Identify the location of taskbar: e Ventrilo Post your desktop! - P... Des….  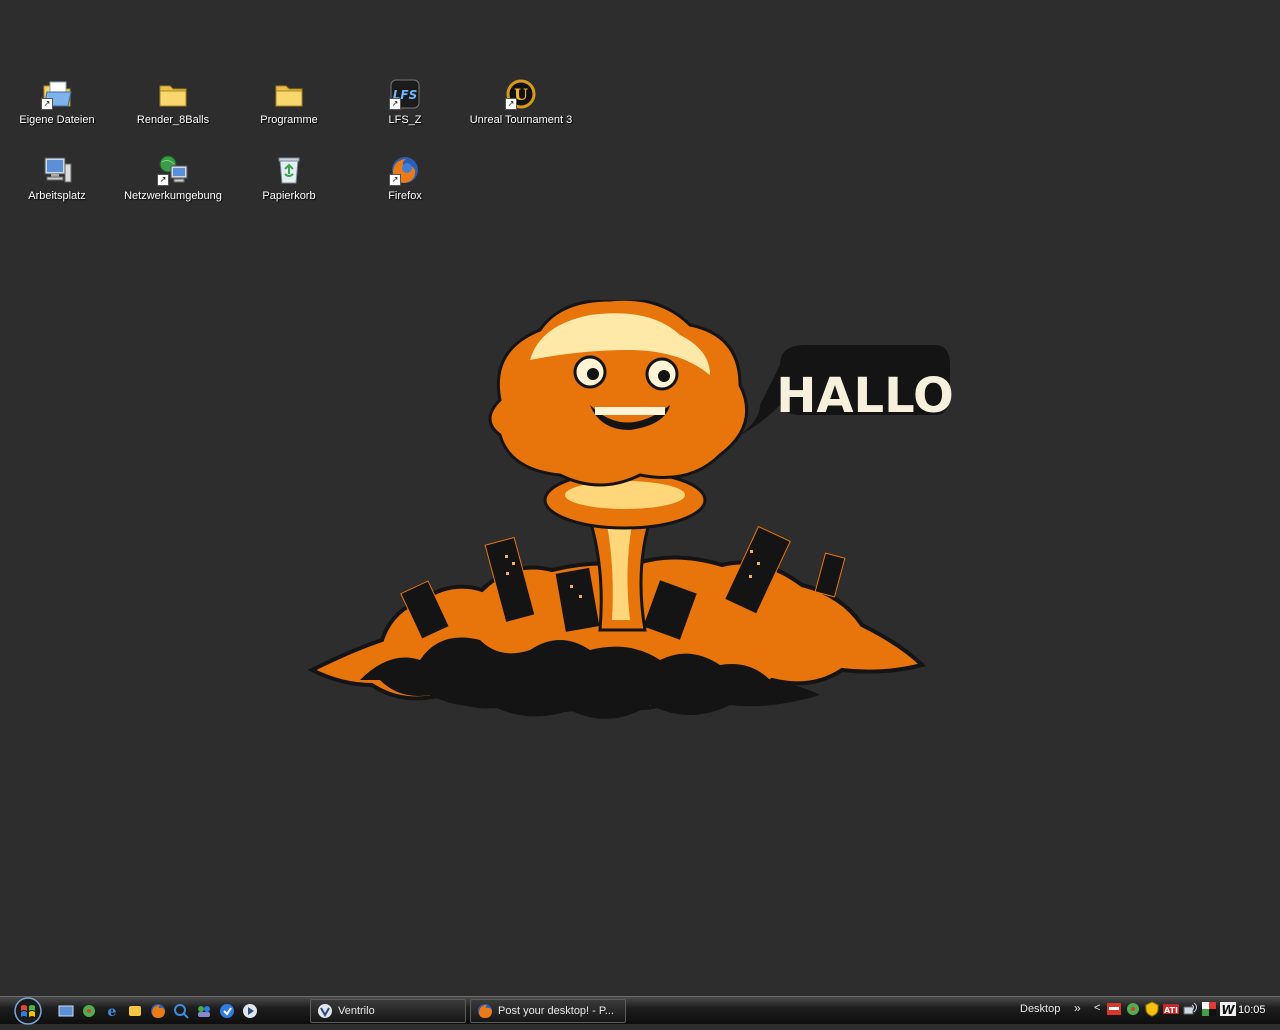
(640, 1010).